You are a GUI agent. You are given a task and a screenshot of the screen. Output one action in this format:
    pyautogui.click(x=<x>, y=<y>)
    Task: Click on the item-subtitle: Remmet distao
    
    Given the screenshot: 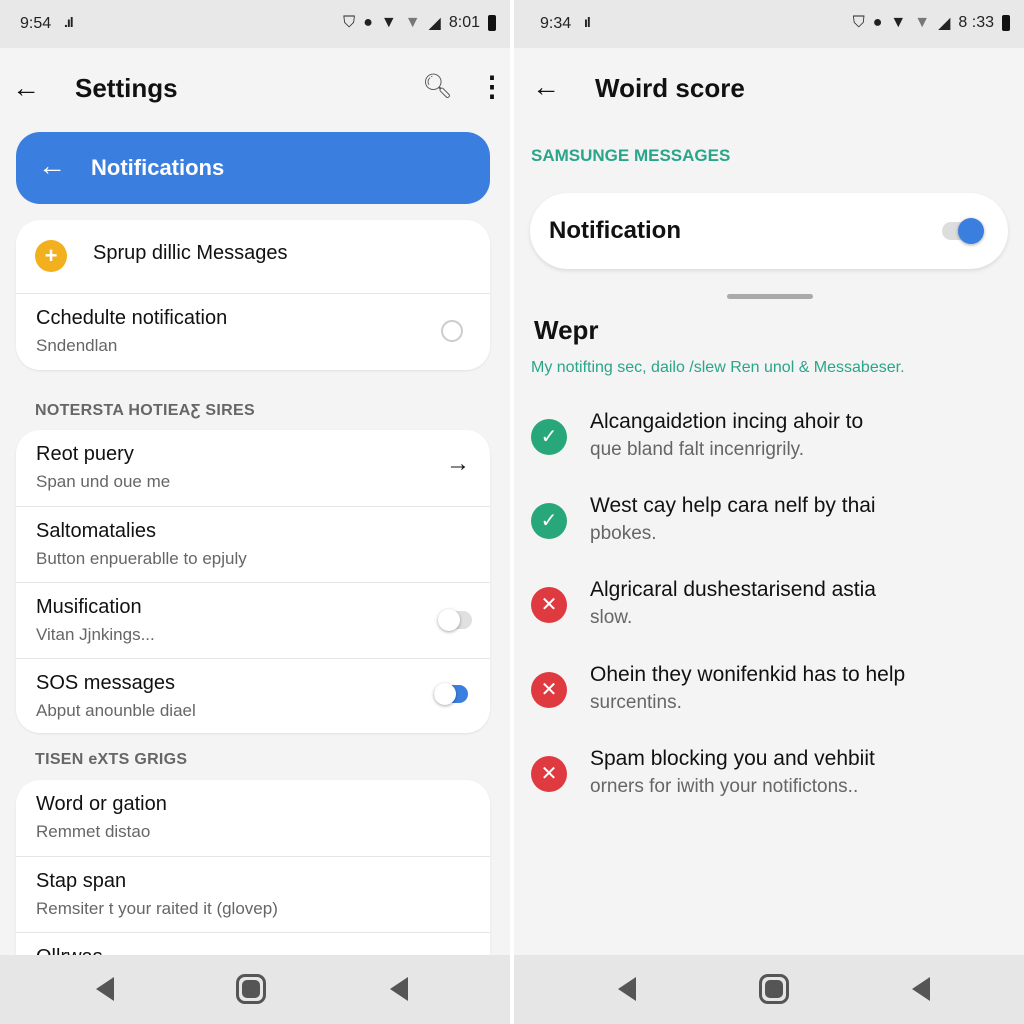 What is the action you would take?
    pyautogui.click(x=93, y=831)
    